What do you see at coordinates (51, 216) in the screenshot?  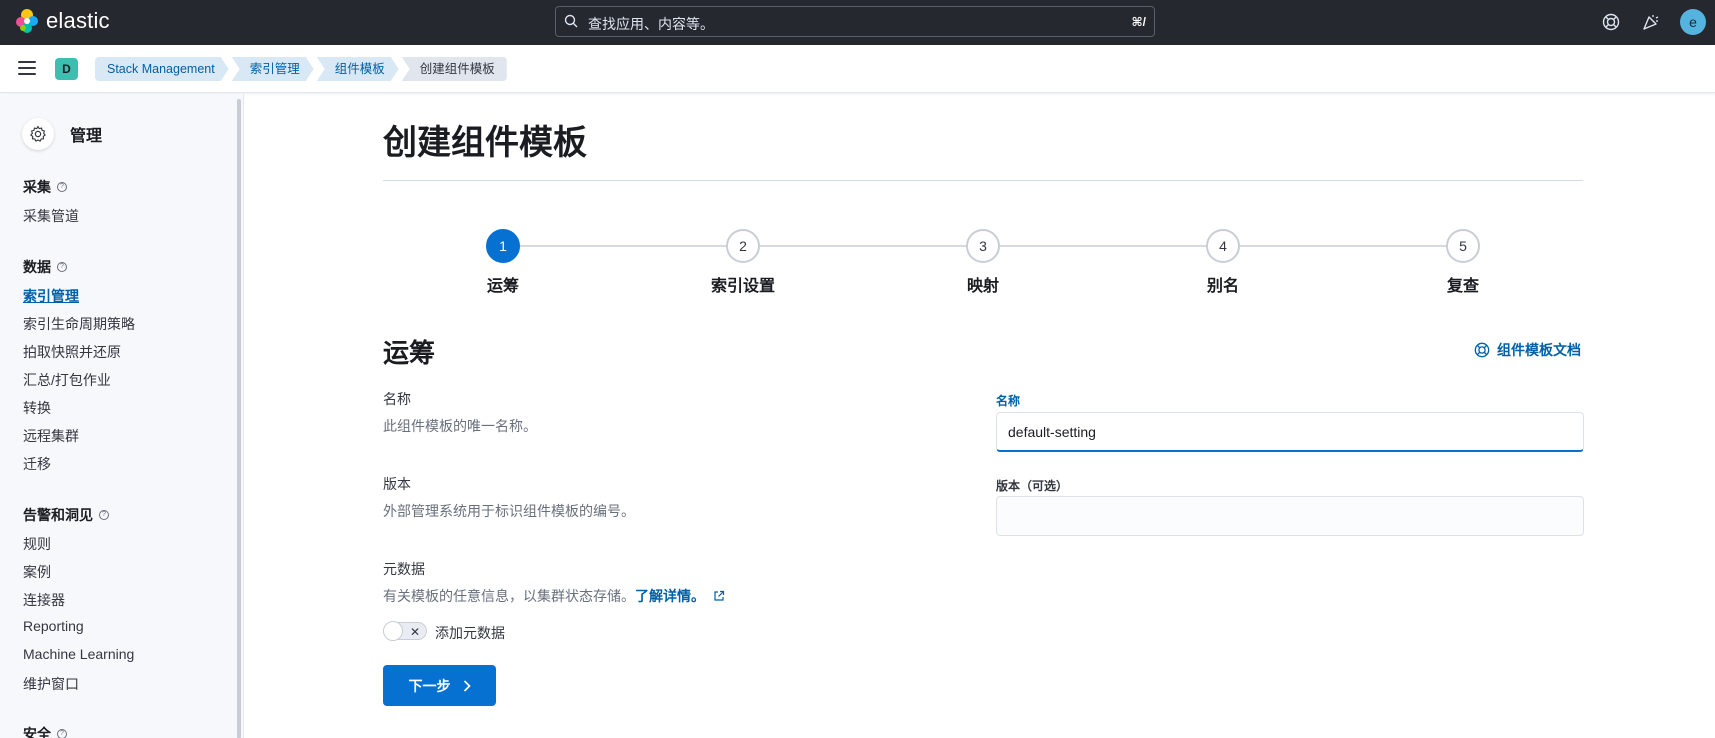 I see `sidebar-item-ingest-pipelines: 采集管道` at bounding box center [51, 216].